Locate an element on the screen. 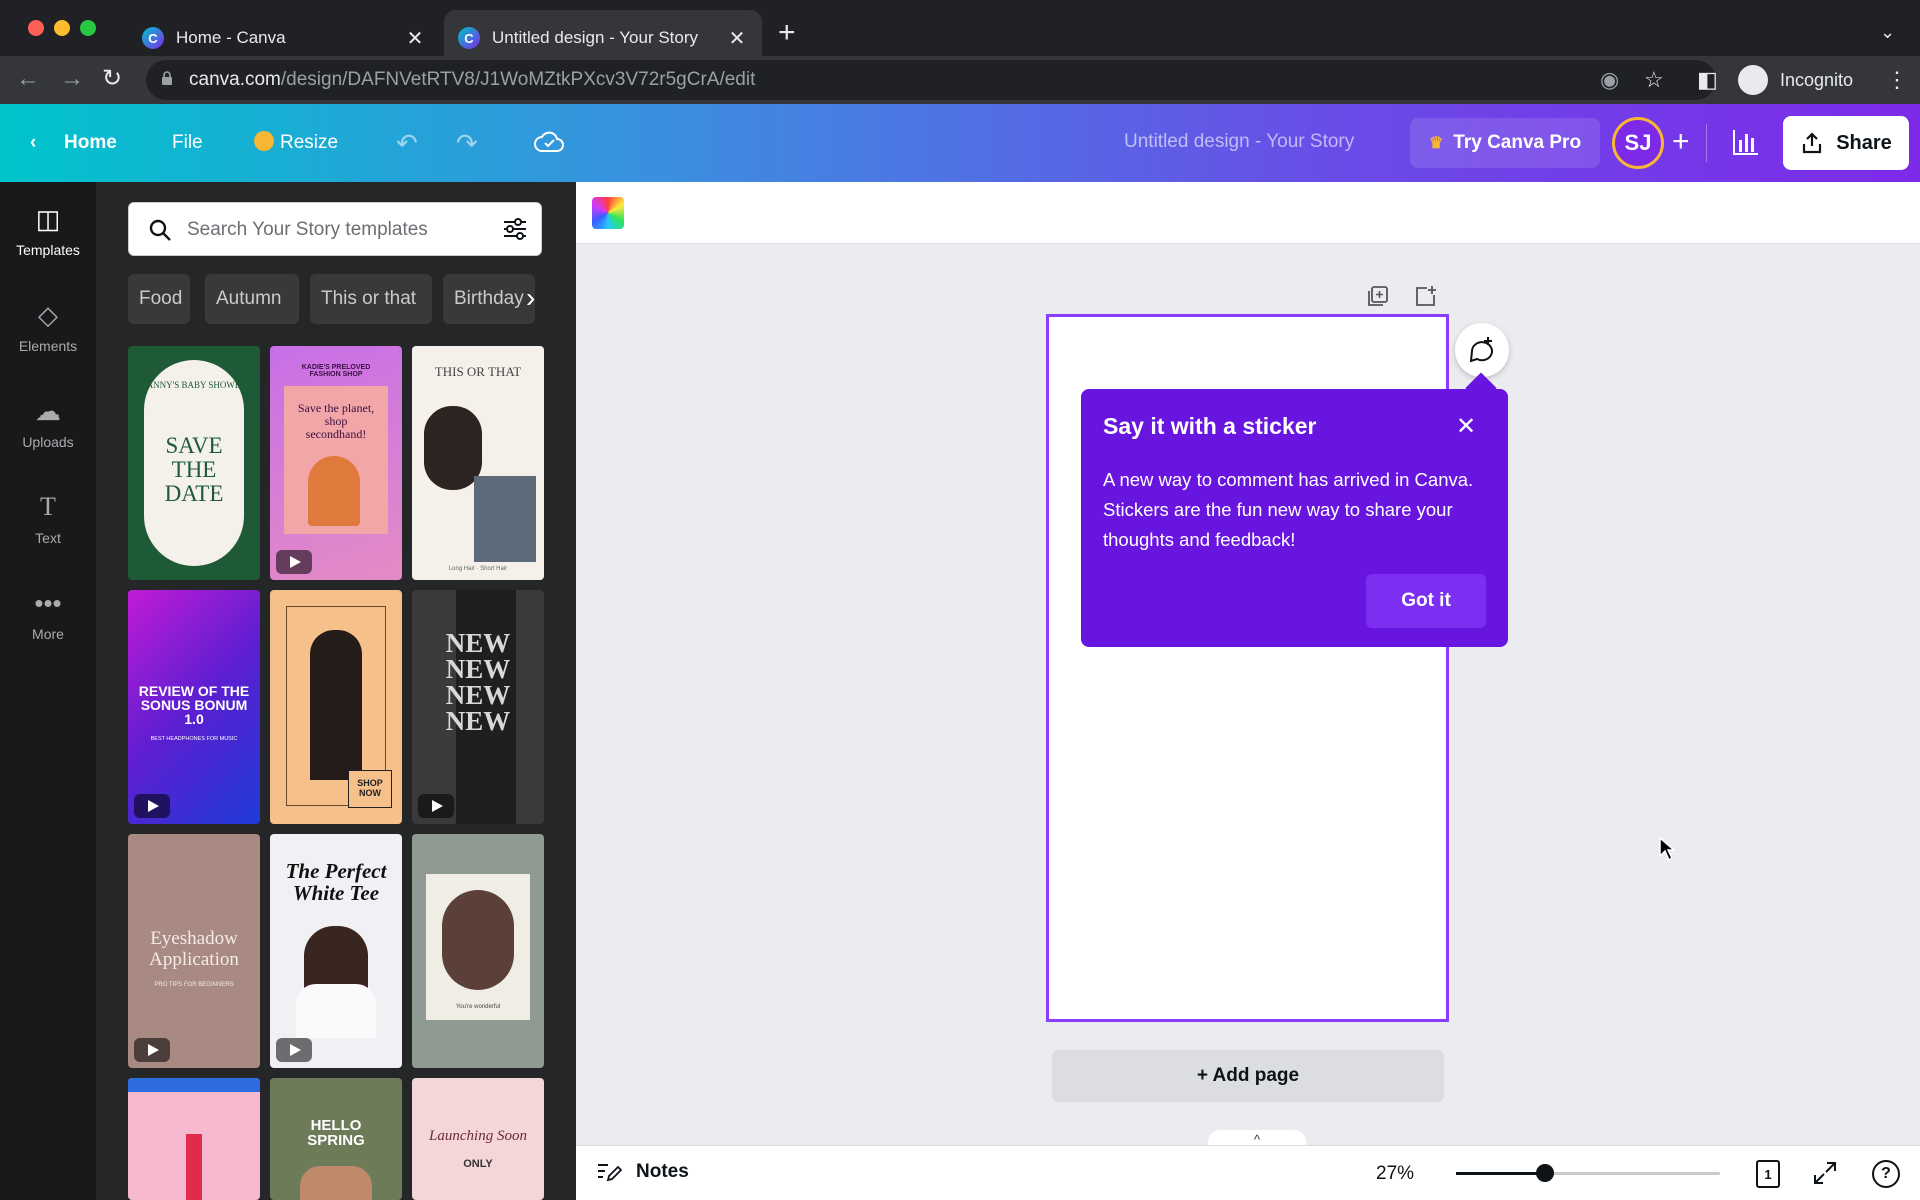  template-headline: The Perfect White Tee is located at coordinates (336, 882).